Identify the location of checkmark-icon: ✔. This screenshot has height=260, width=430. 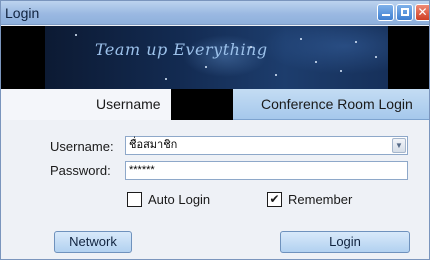
(274, 199).